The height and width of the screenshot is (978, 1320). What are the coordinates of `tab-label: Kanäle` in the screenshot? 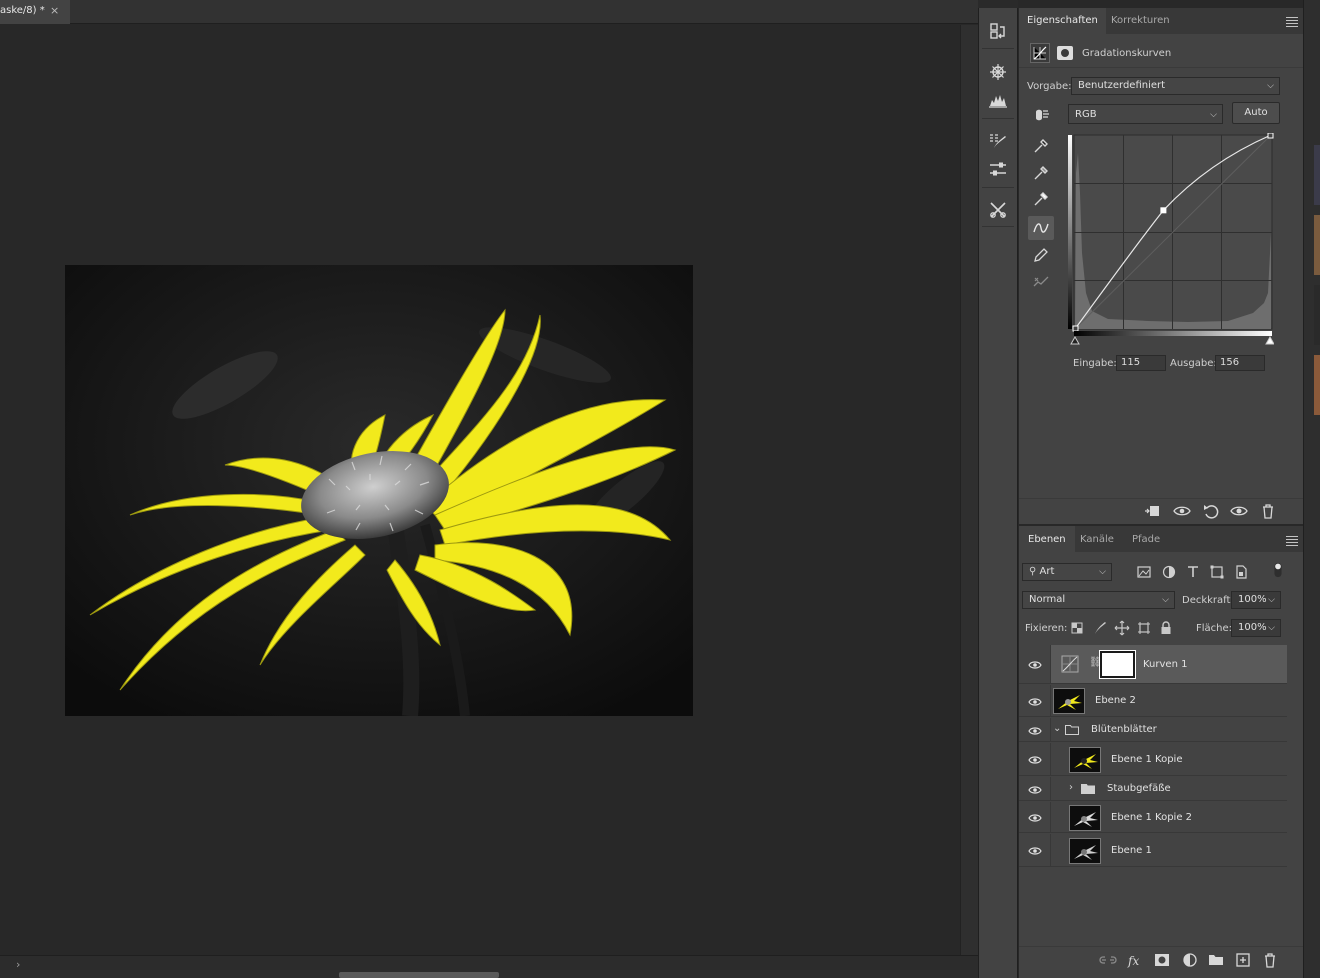 It's located at (1097, 539).